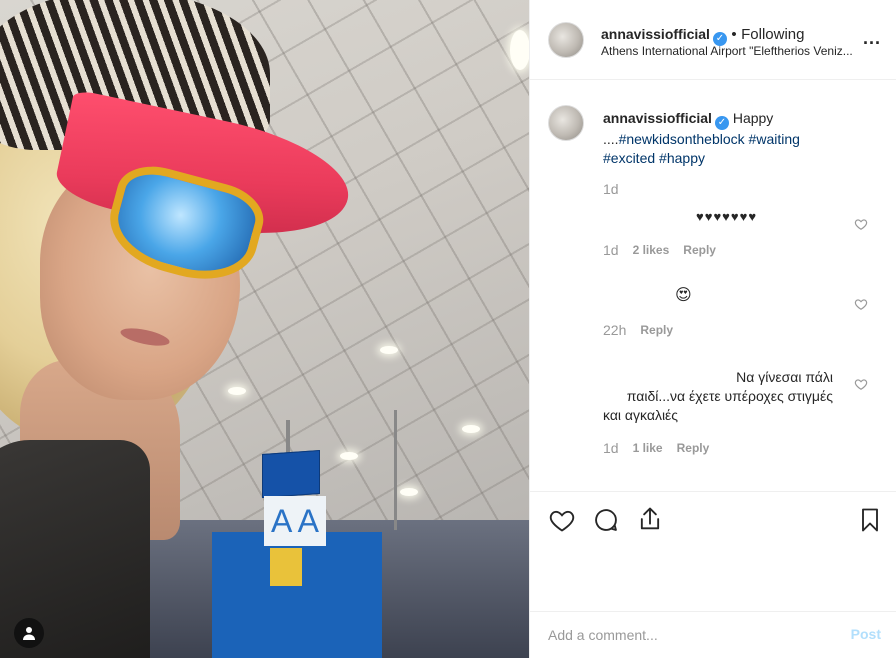 The width and height of the screenshot is (896, 658). I want to click on post-actions, so click(713, 551).